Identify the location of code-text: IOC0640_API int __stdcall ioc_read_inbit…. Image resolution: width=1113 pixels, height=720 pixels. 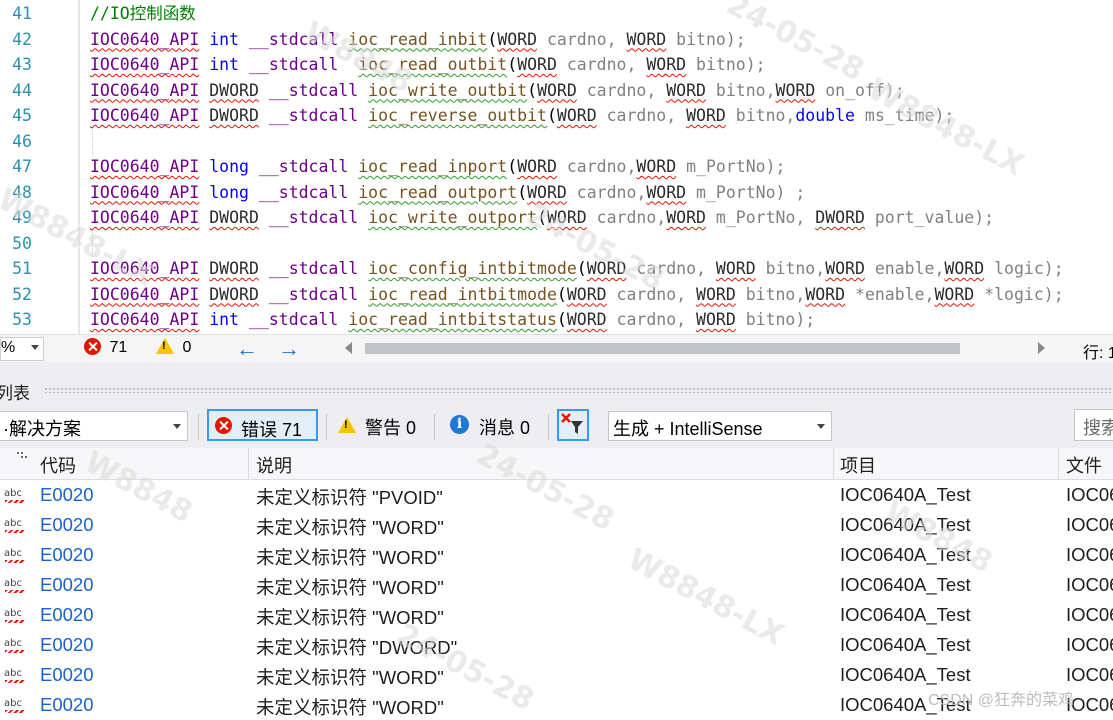
(418, 40).